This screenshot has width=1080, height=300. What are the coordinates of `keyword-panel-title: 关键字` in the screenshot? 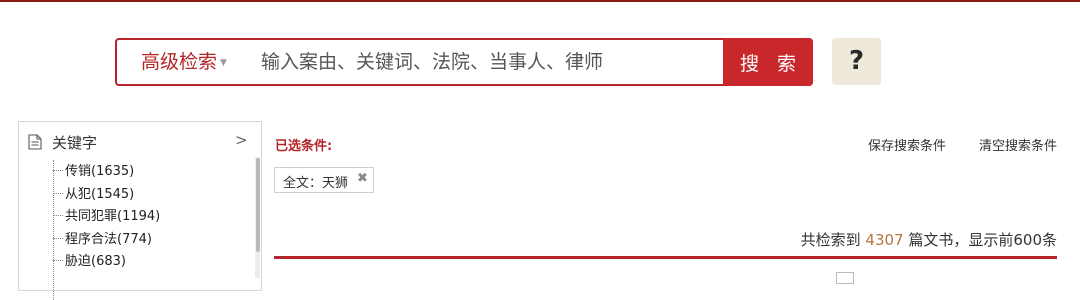 It's located at (75, 143).